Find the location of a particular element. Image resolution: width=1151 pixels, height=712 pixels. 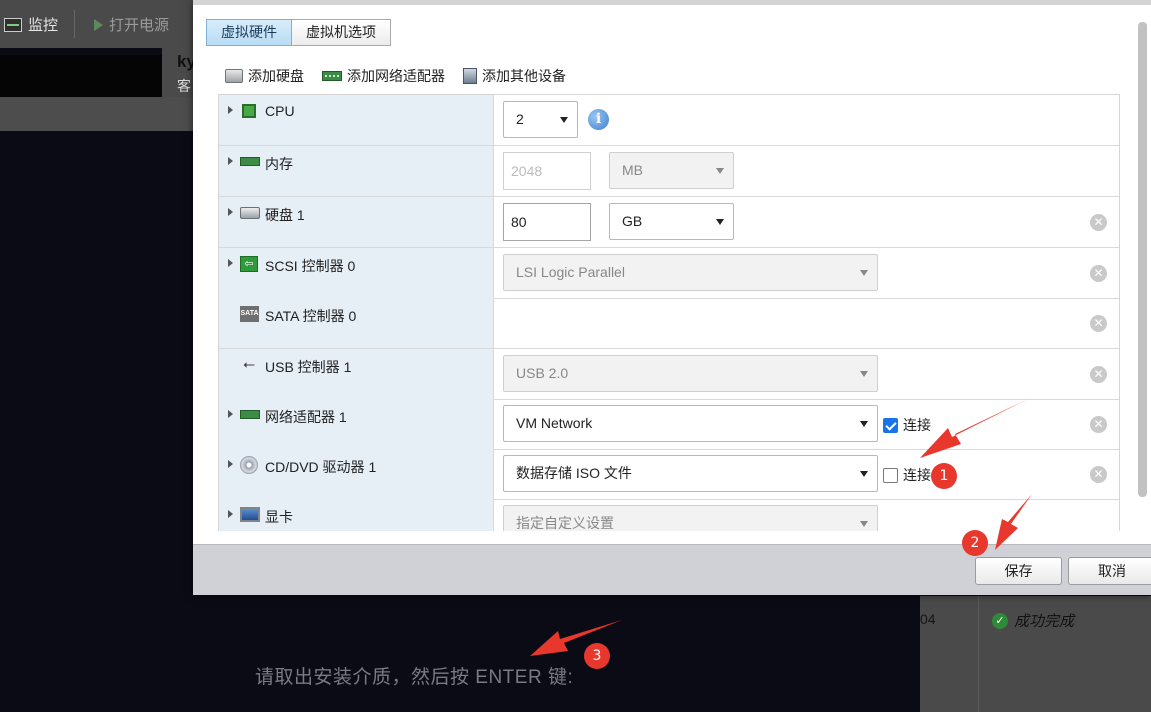

cpu-icon is located at coordinates (249, 111).